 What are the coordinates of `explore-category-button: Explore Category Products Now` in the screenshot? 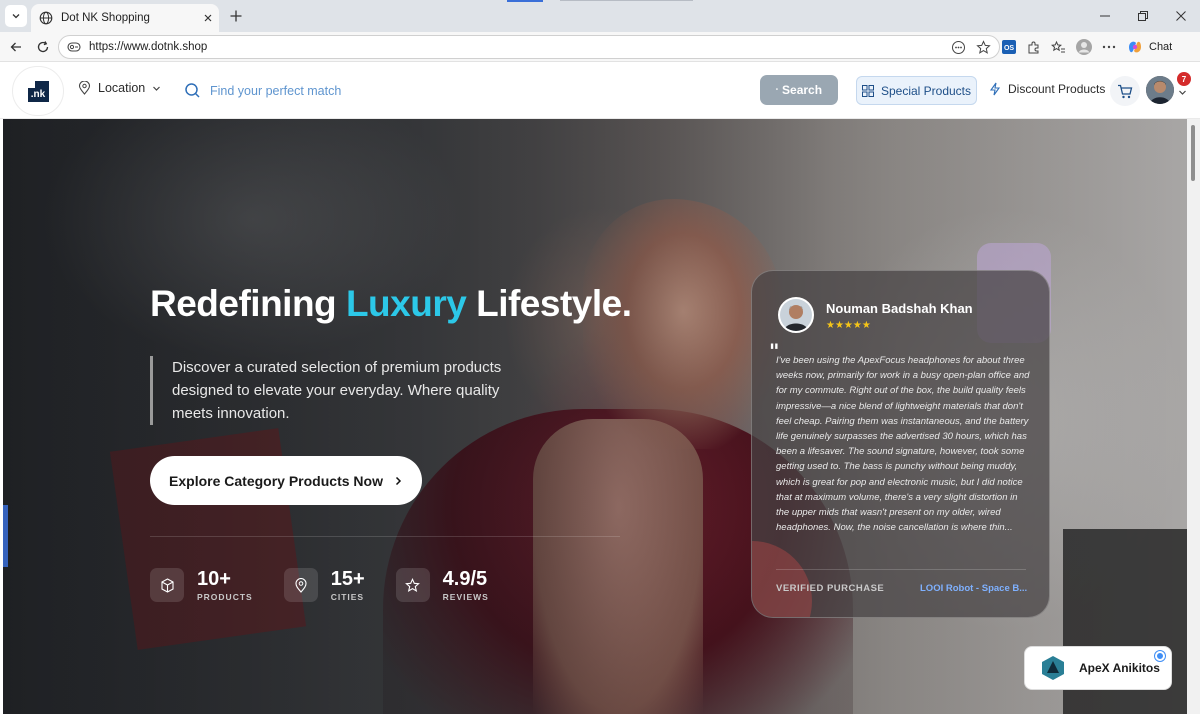 It's located at (286, 480).